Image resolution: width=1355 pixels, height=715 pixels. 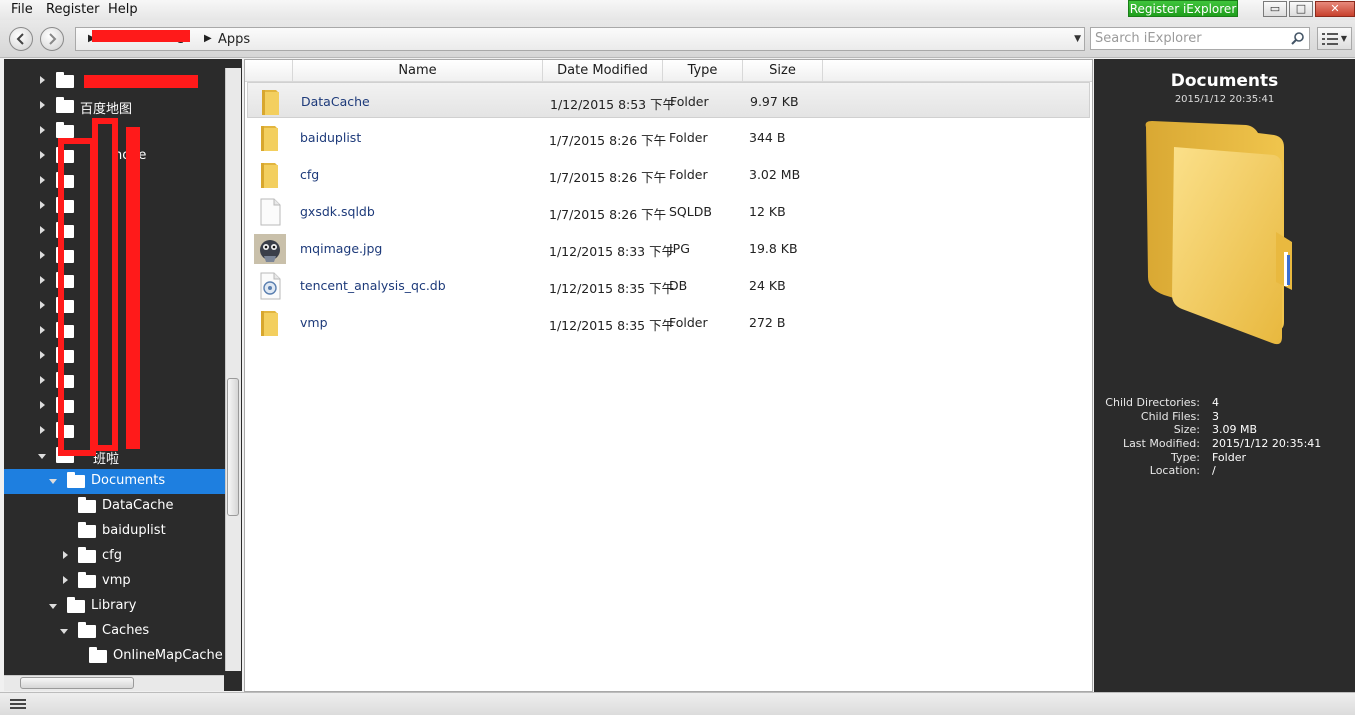 I want to click on list-header: Name Date Modified Type Size, so click(x=668, y=71).